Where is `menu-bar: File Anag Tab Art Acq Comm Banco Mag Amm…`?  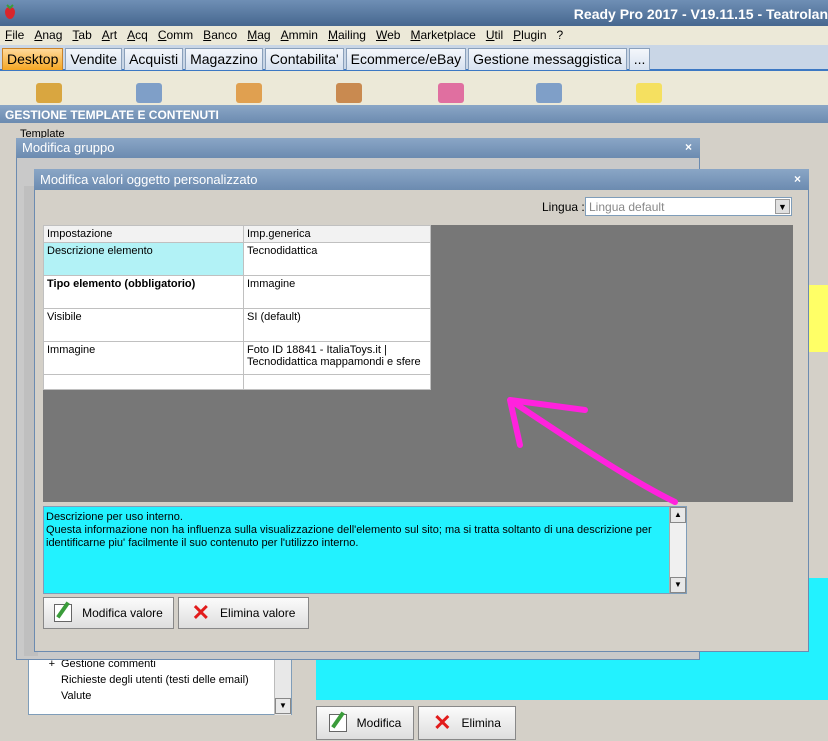 menu-bar: File Anag Tab Art Acq Comm Banco Mag Amm… is located at coordinates (414, 35).